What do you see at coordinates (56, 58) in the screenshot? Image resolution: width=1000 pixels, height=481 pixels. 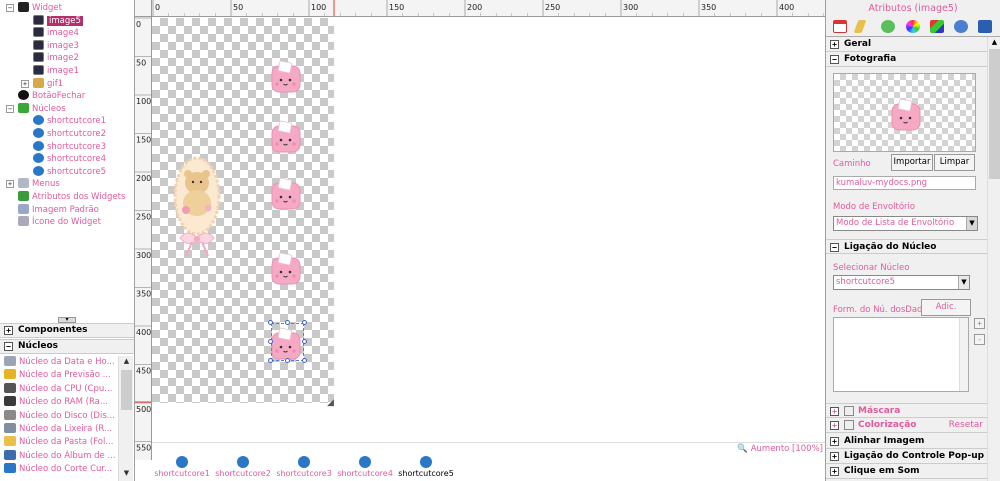 I see `tree-item: image2` at bounding box center [56, 58].